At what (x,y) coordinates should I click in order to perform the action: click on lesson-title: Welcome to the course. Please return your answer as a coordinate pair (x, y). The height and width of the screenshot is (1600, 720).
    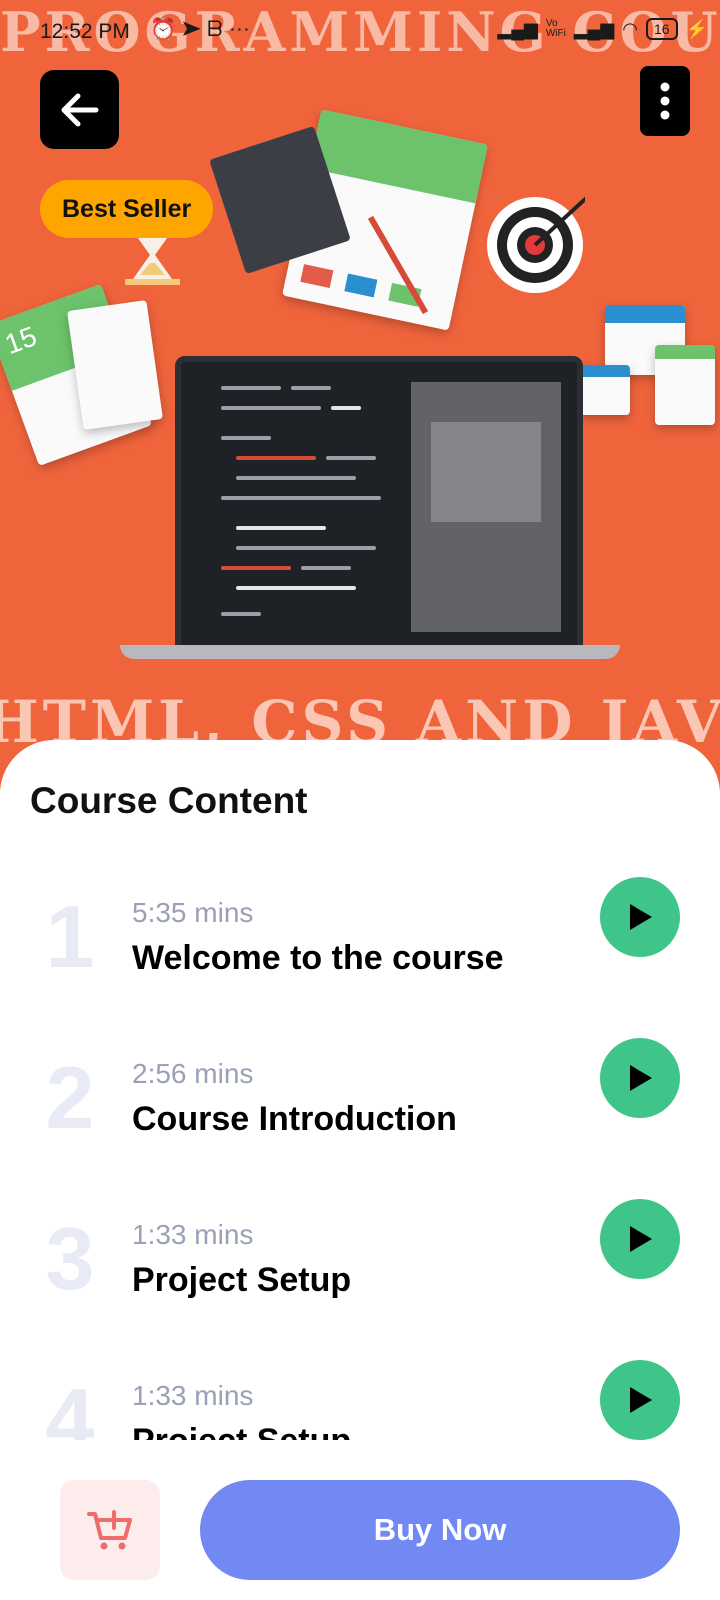
    Looking at the image, I should click on (318, 958).